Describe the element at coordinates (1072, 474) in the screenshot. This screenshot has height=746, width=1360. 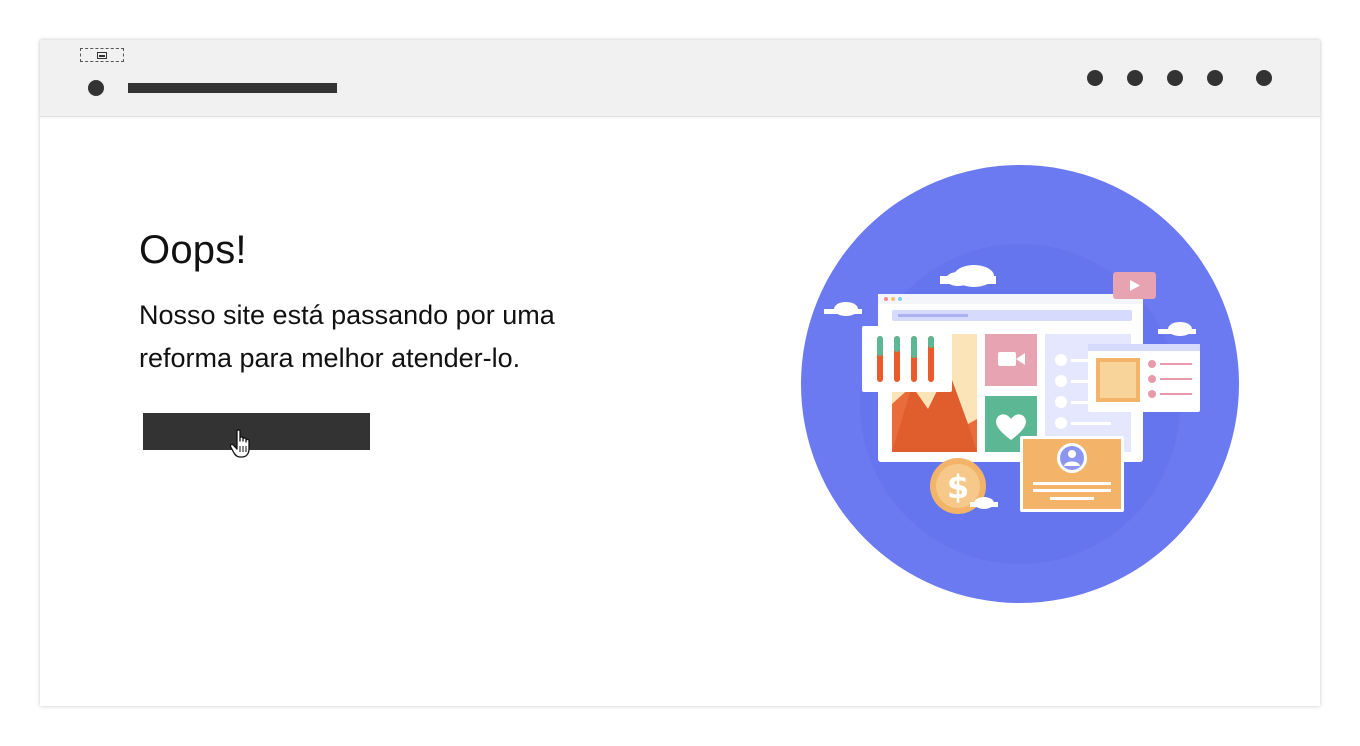
I see `user-card` at that location.